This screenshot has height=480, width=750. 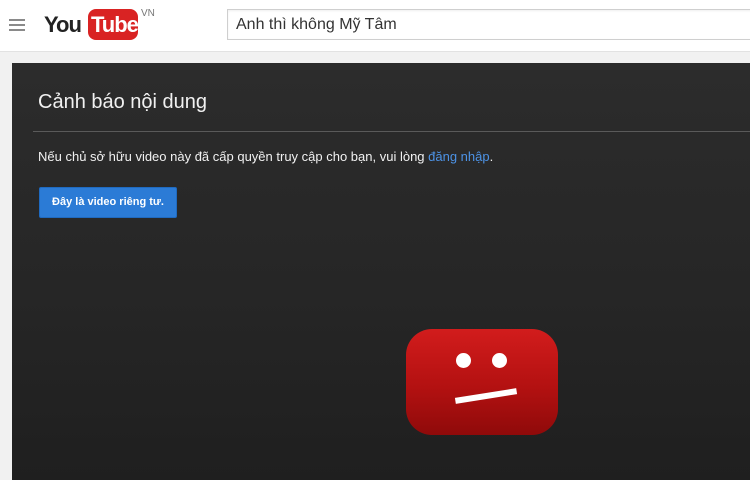 I want to click on logo-country-code: VN, so click(x=148, y=13).